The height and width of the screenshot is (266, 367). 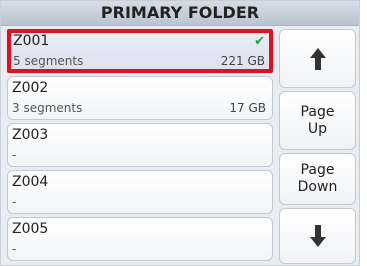 What do you see at coordinates (140, 239) in the screenshot?
I see `folder-item-z005: Z005 -` at bounding box center [140, 239].